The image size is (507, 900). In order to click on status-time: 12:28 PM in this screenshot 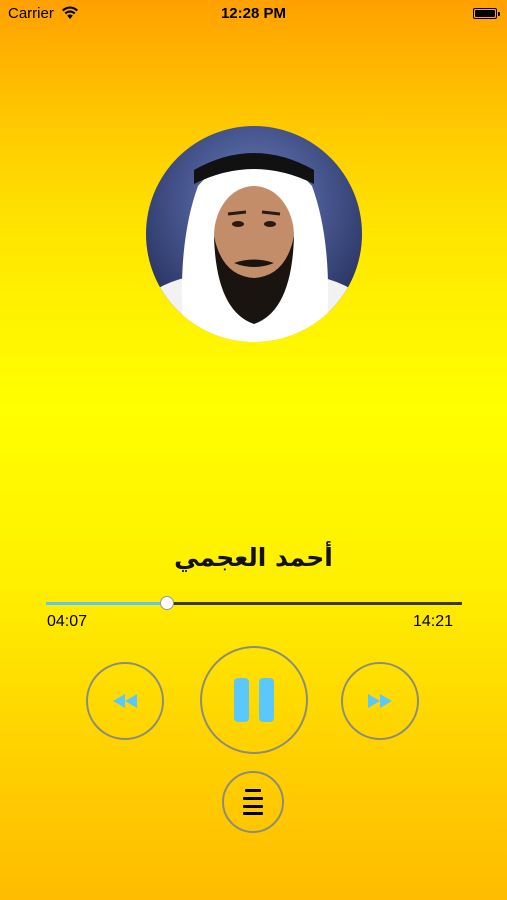, I will do `click(253, 13)`.